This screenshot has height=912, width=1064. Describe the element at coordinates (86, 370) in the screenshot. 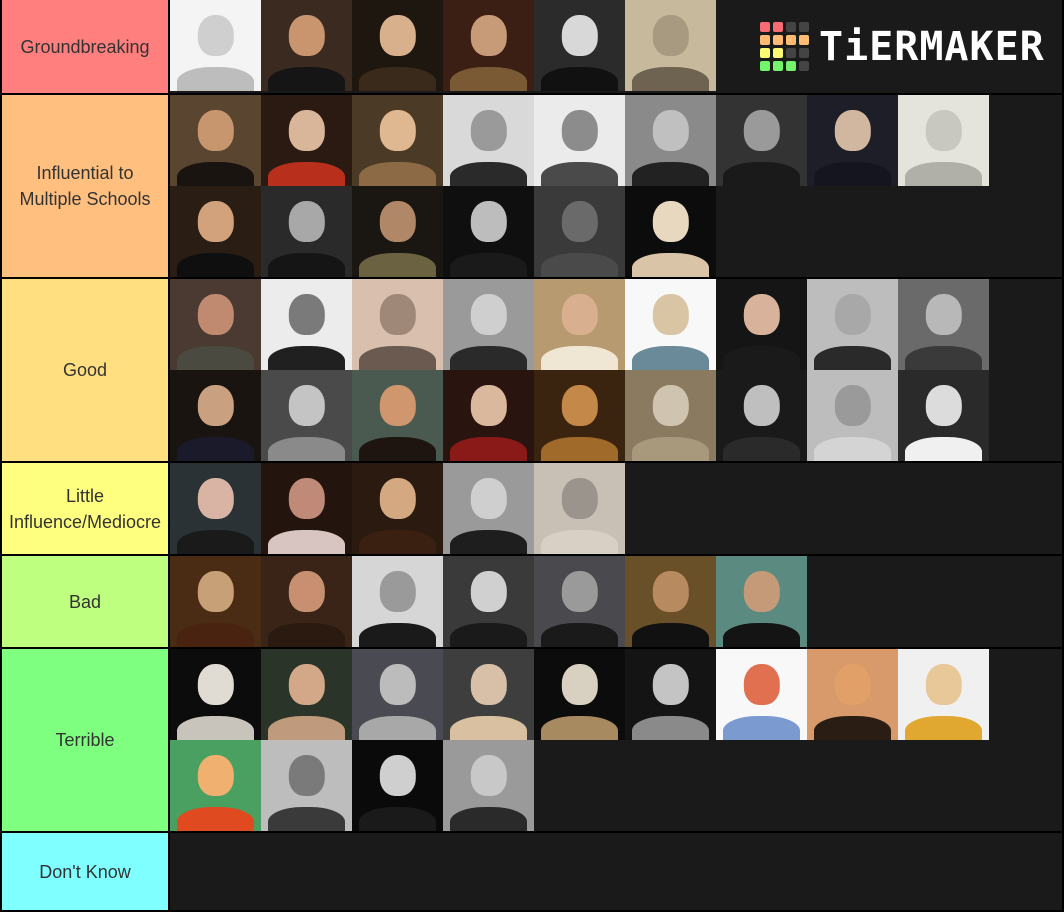

I see `tier-label: Good` at that location.